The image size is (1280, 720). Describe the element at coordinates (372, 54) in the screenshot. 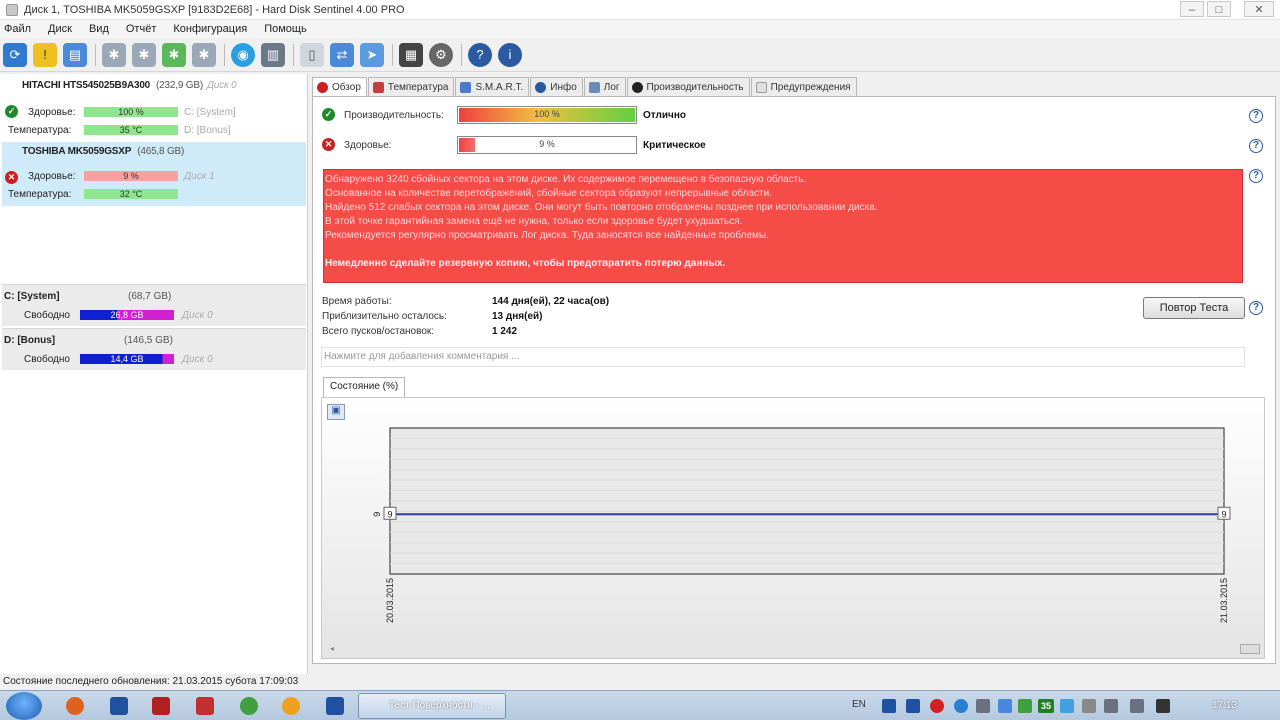

I see `send-icon: ➤` at that location.